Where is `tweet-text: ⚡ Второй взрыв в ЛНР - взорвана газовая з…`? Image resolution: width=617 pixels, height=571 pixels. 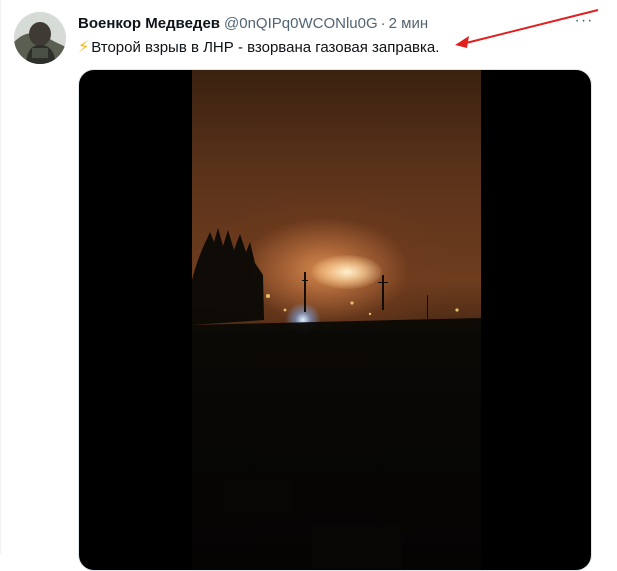 tweet-text: ⚡ Второй взрыв в ЛНР - взорвана газовая з… is located at coordinates (258, 48).